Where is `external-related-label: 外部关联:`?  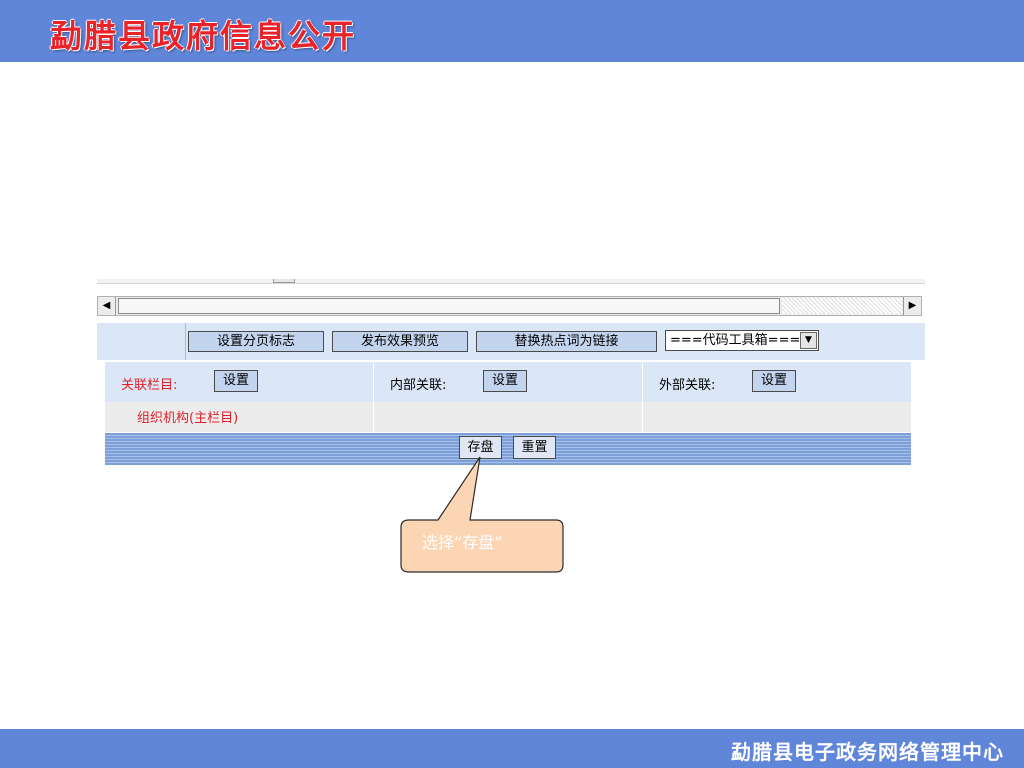
external-related-label: 外部关联: is located at coordinates (687, 385).